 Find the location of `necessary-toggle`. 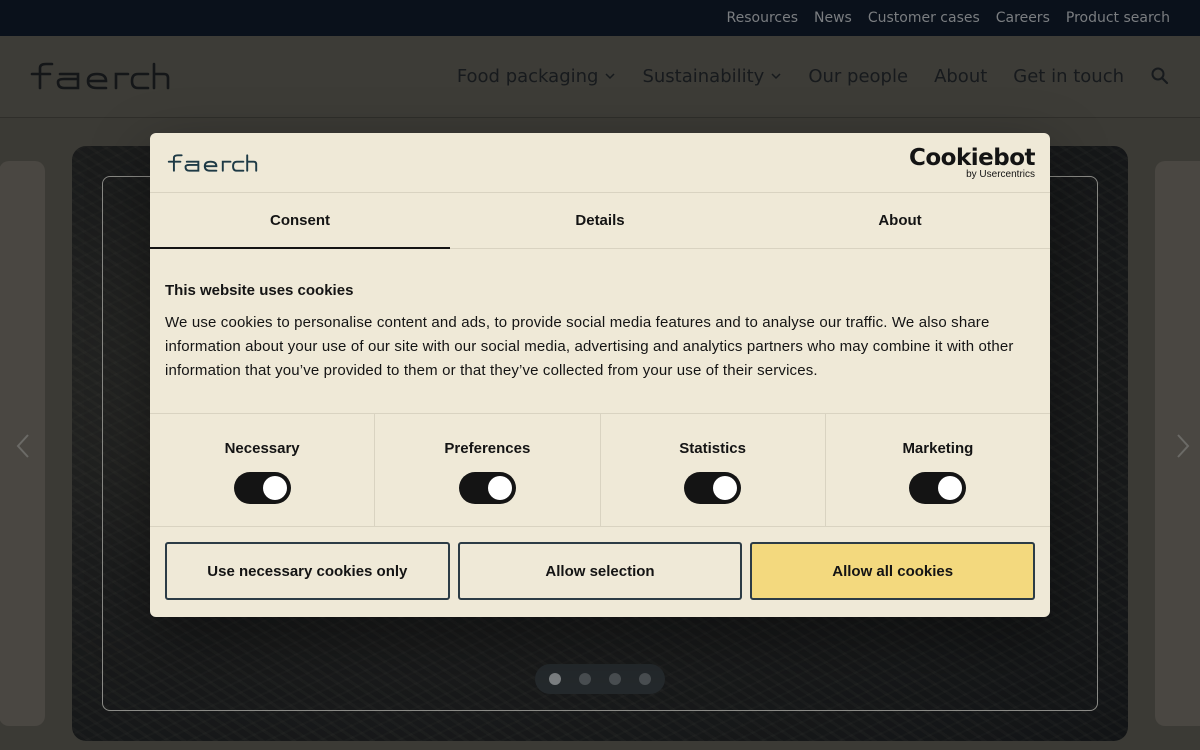

necessary-toggle is located at coordinates (262, 488).